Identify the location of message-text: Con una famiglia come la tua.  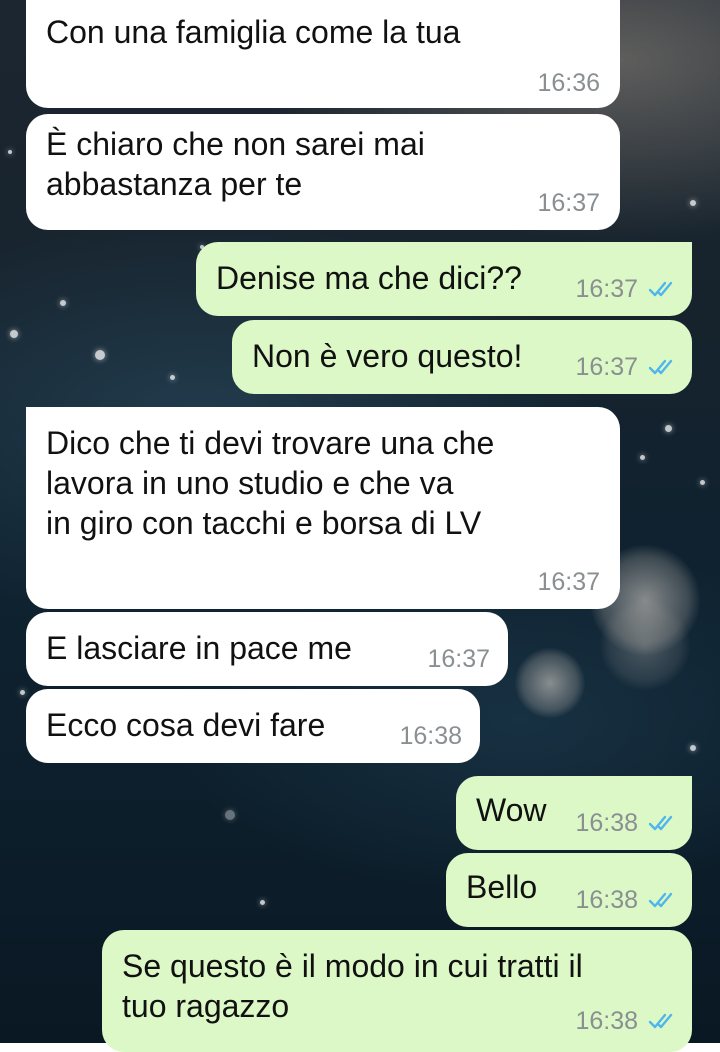
(253, 32).